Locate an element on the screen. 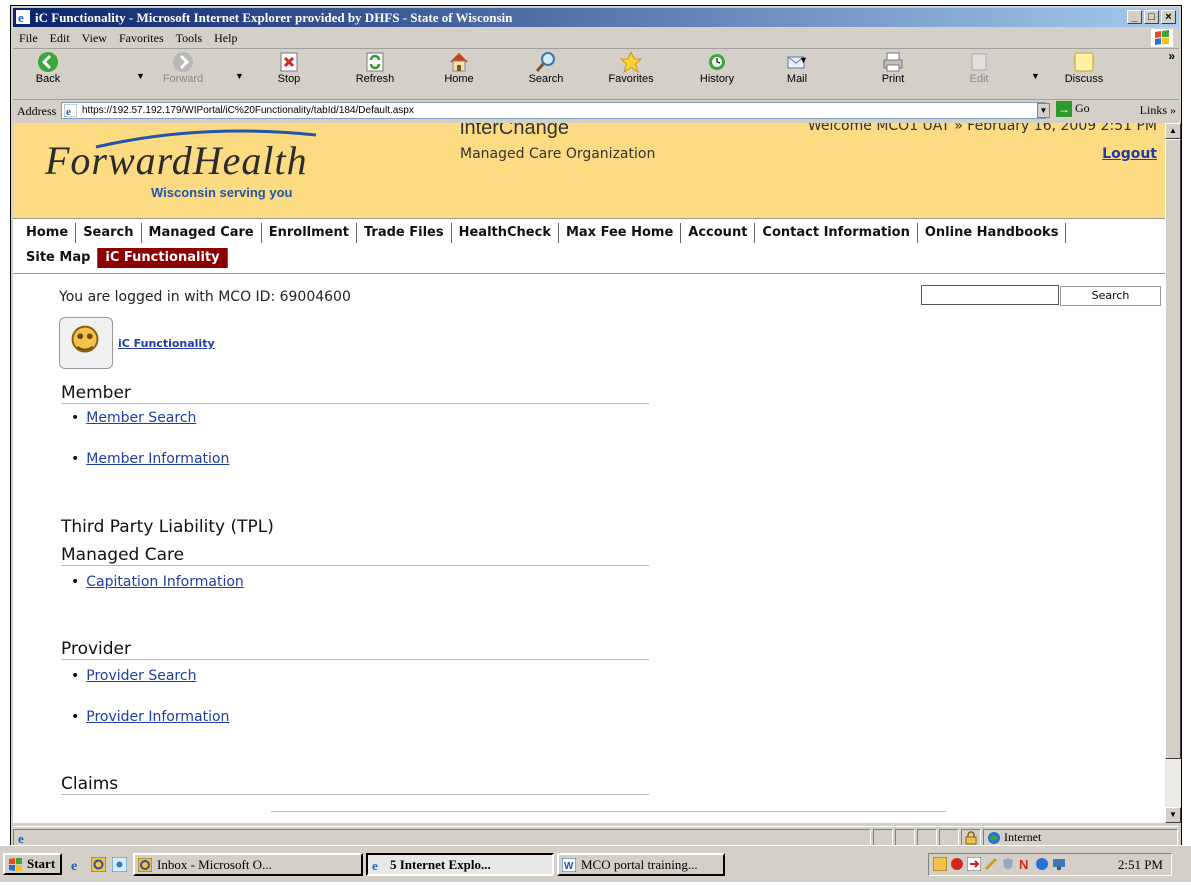 This screenshot has height=886, width=1191. discuss-label: Discuss is located at coordinates (1084, 79).